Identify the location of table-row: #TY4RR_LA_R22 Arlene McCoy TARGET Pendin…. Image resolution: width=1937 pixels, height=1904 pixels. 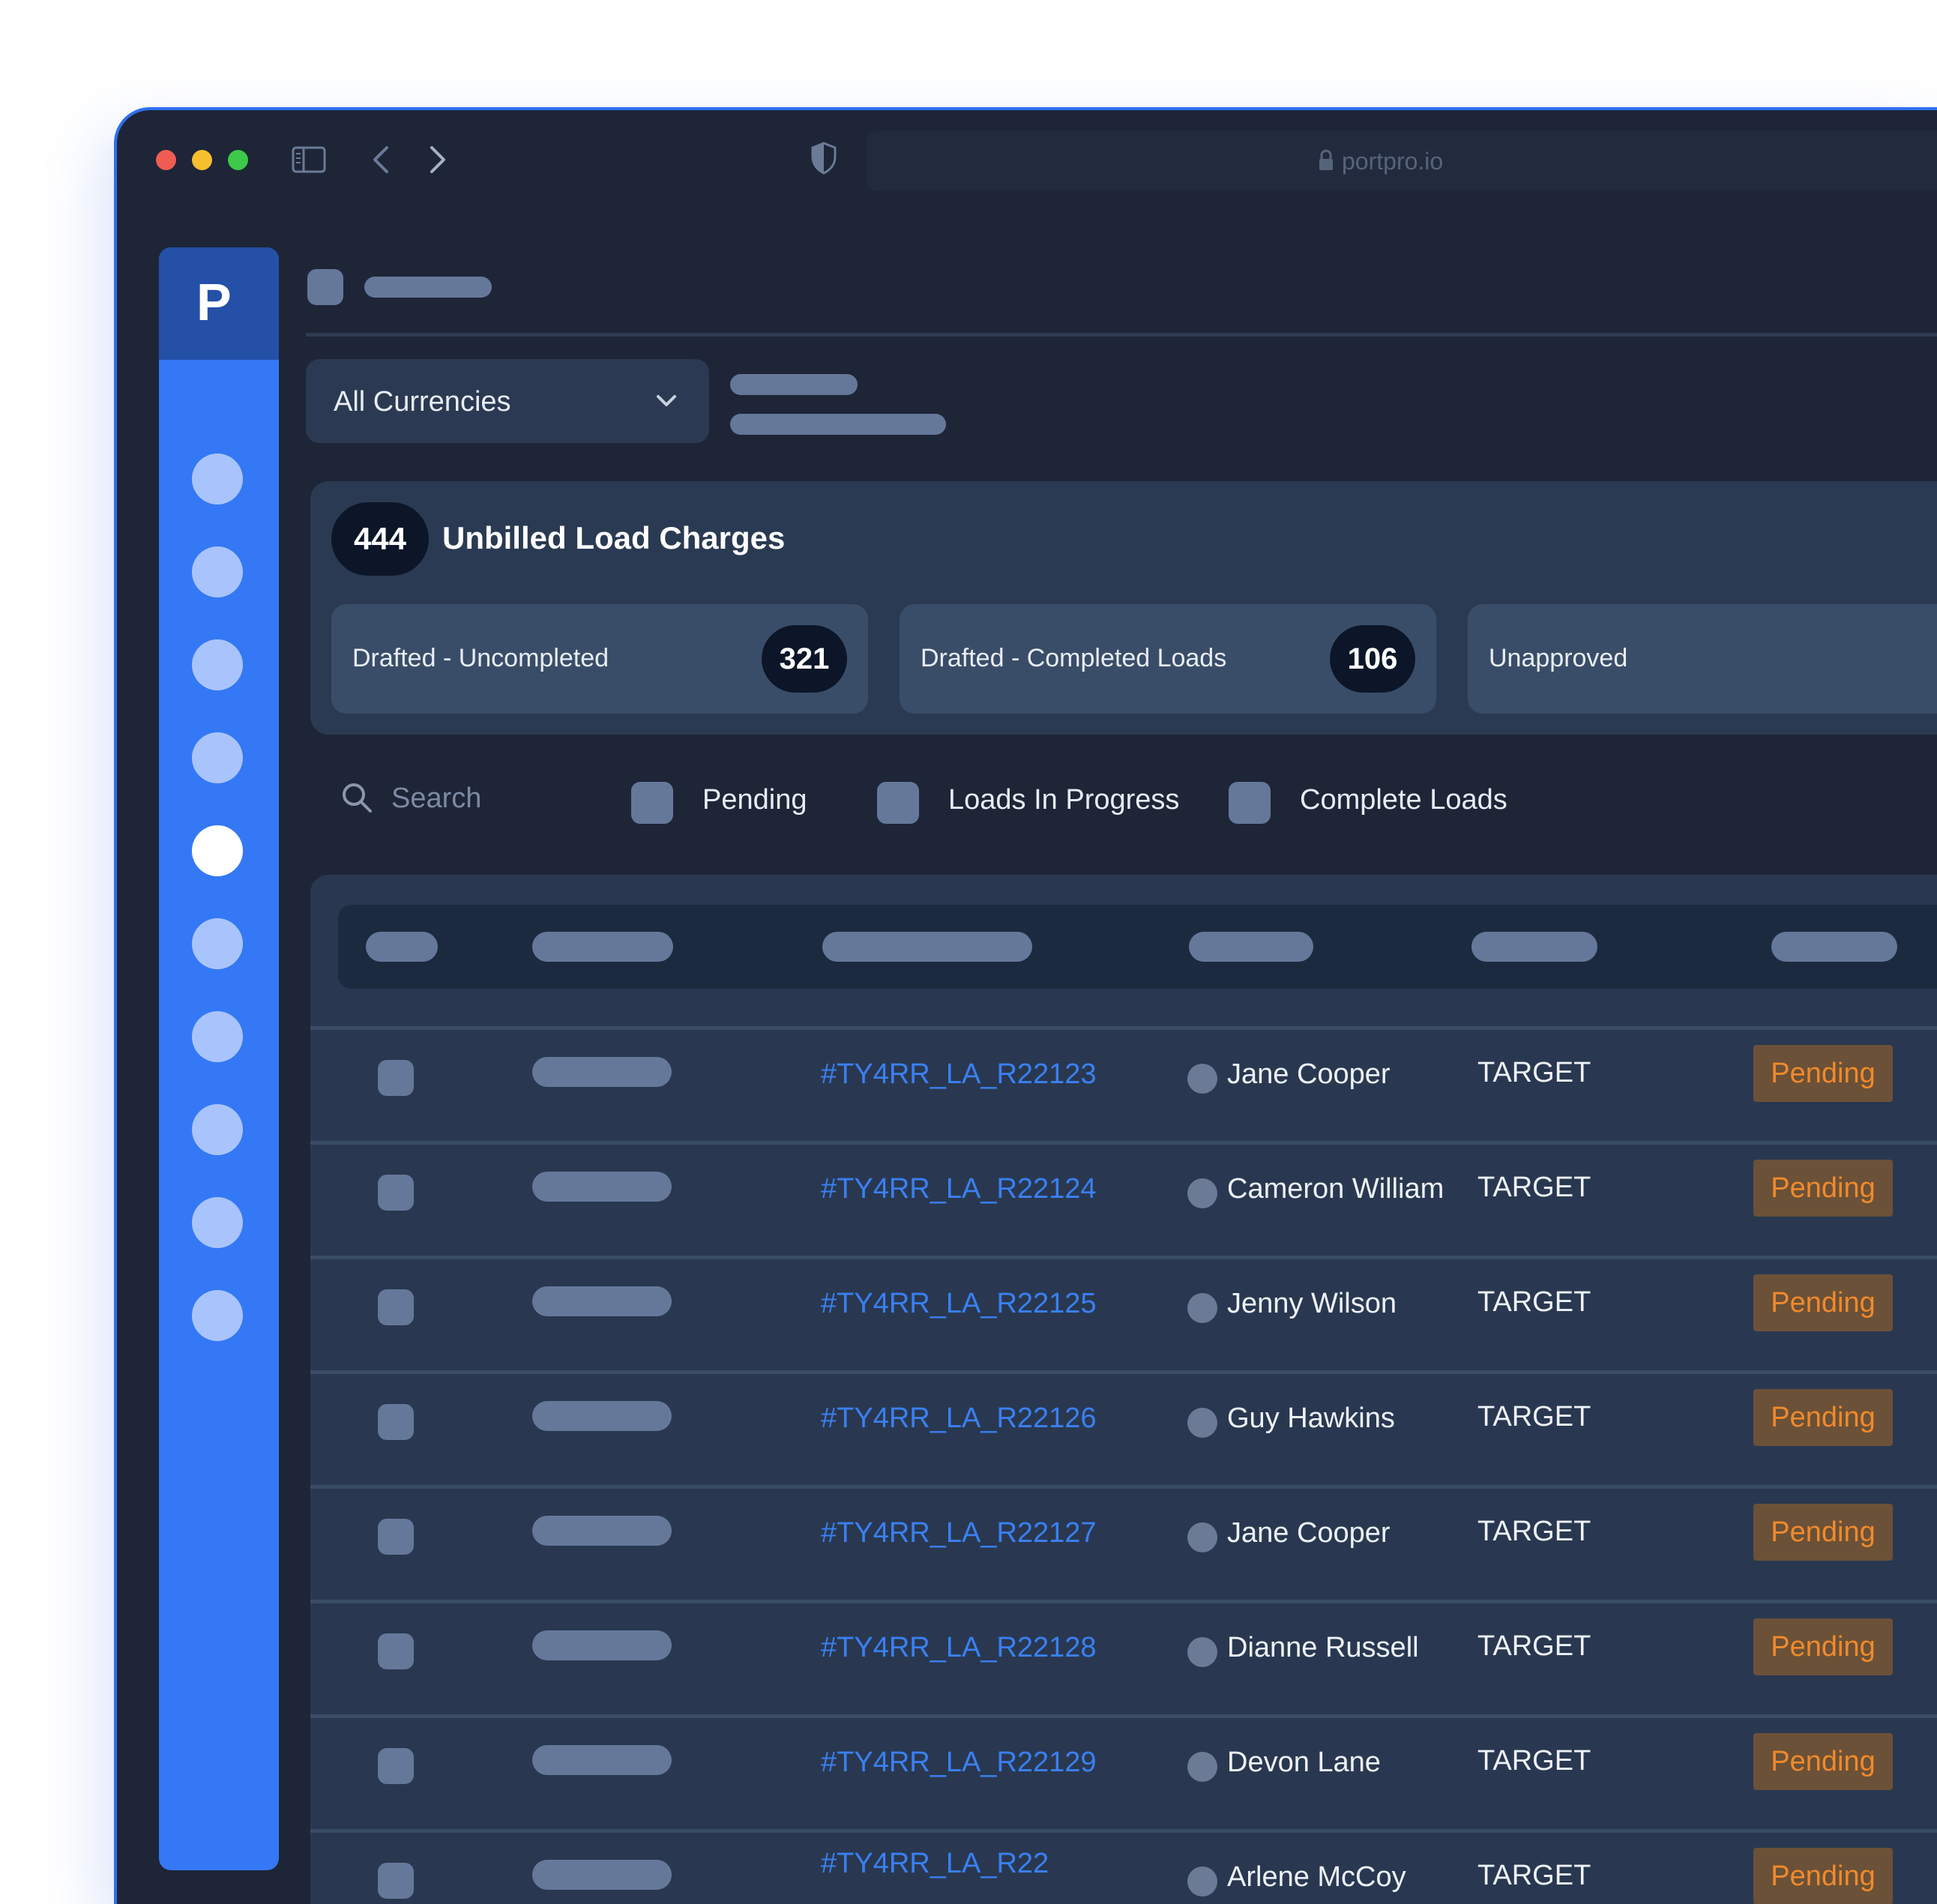
(1123, 1867).